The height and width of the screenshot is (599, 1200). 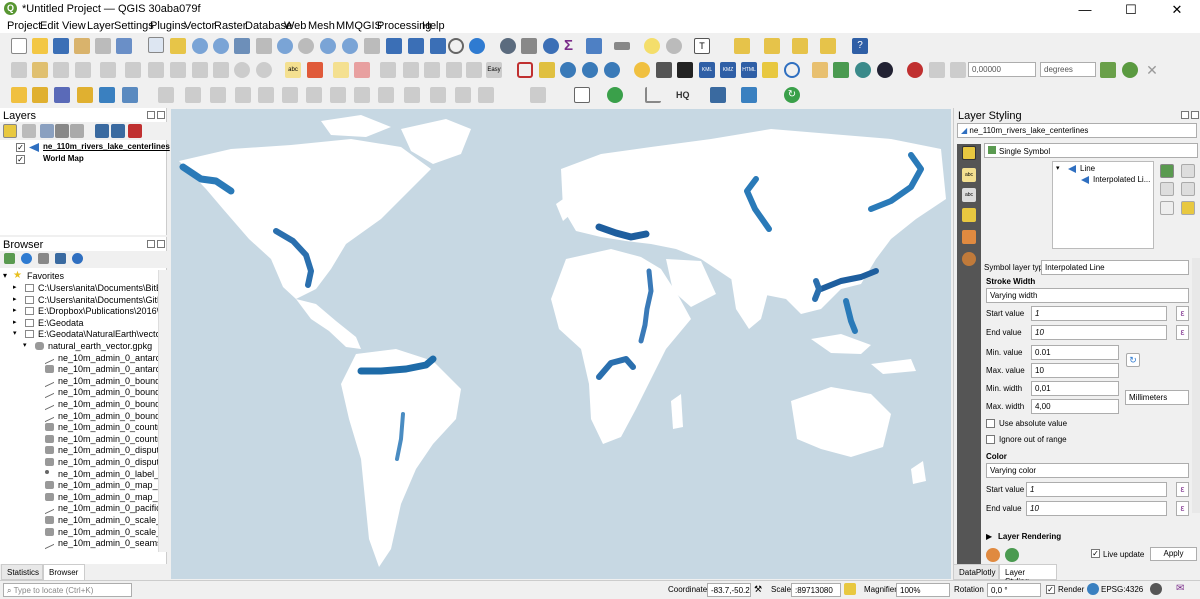 What do you see at coordinates (151, 115) in the screenshot?
I see `float-panel-button` at bounding box center [151, 115].